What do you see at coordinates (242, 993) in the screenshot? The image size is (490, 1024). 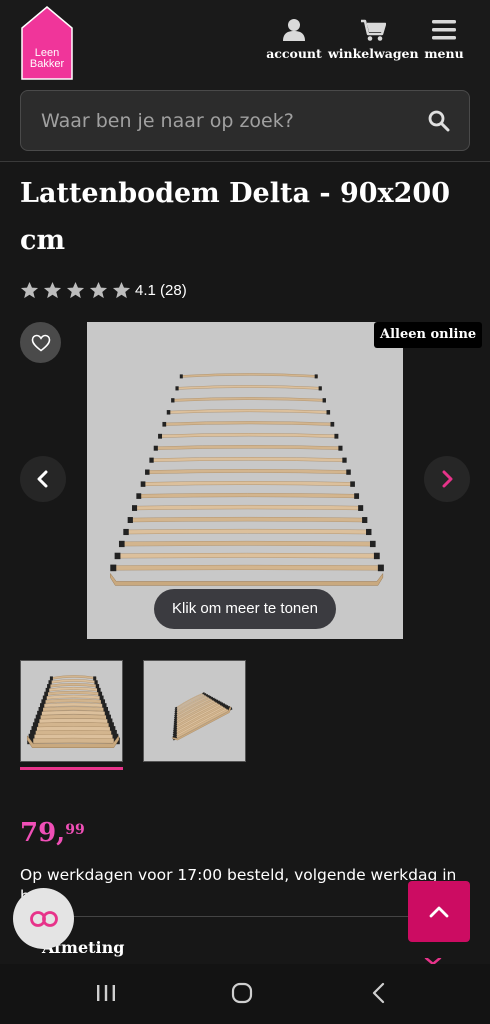 I see `home-icon` at bounding box center [242, 993].